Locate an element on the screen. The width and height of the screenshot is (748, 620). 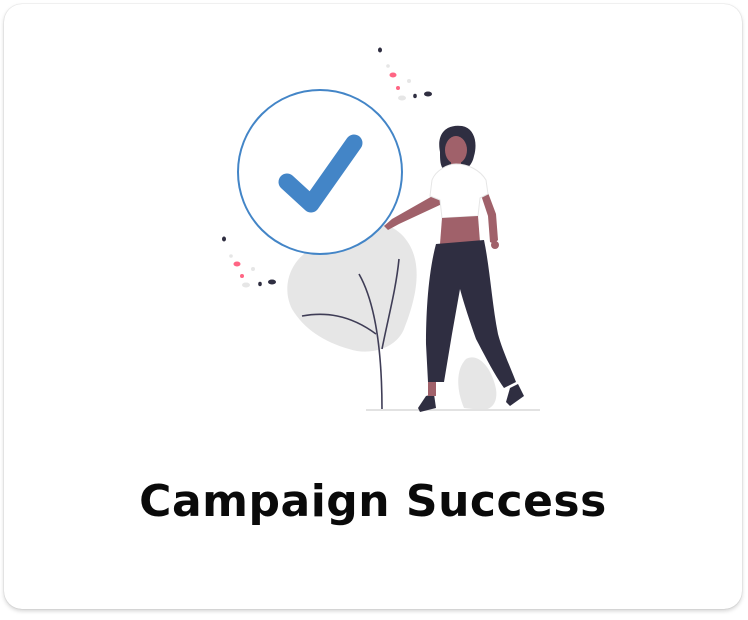
checkmark-circle-icon is located at coordinates (320, 172).